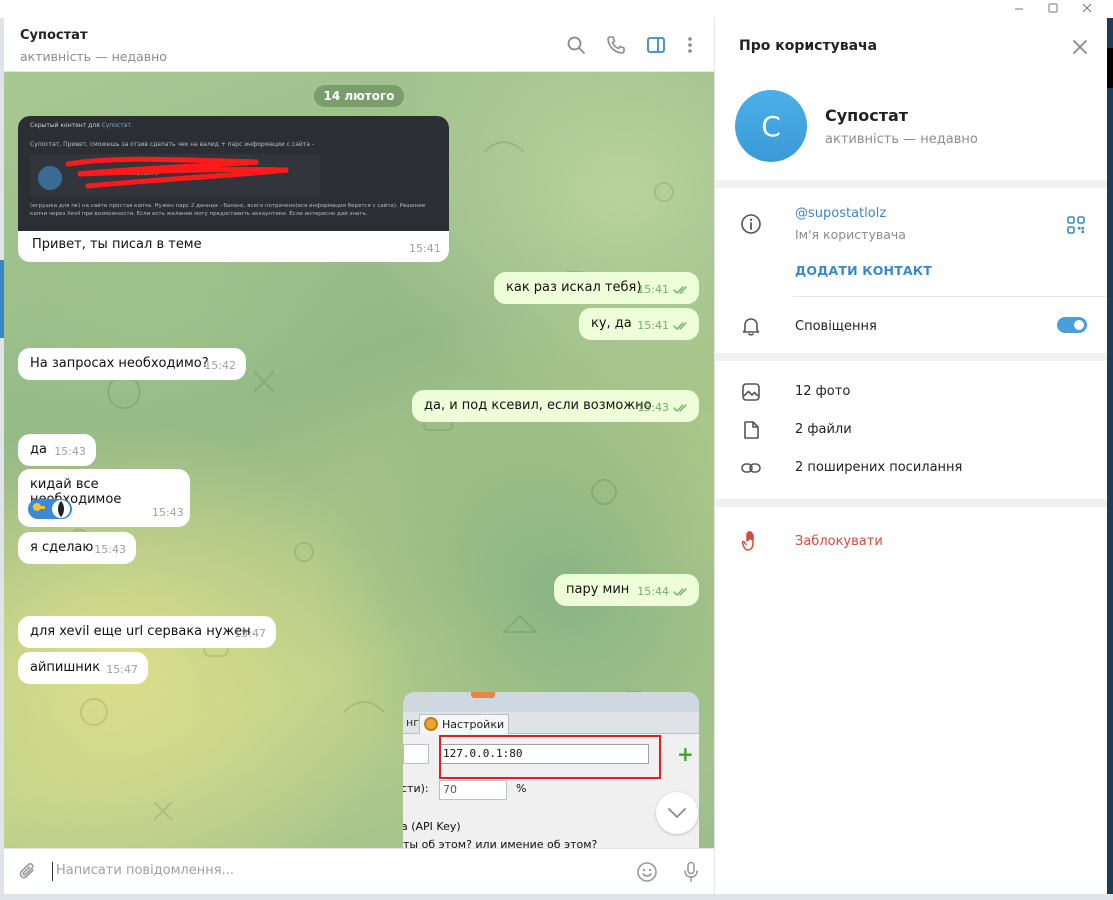  What do you see at coordinates (556, 897) in the screenshot?
I see `window-bottom-border` at bounding box center [556, 897].